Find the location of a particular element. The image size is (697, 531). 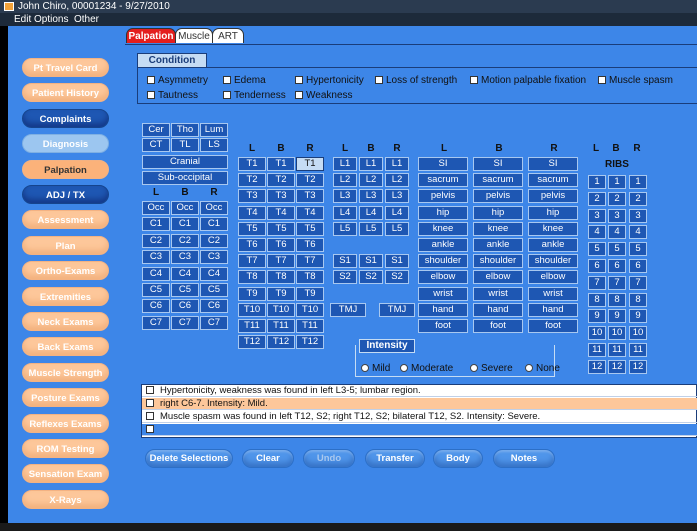

vertebra-s2: S2 is located at coordinates (397, 277).